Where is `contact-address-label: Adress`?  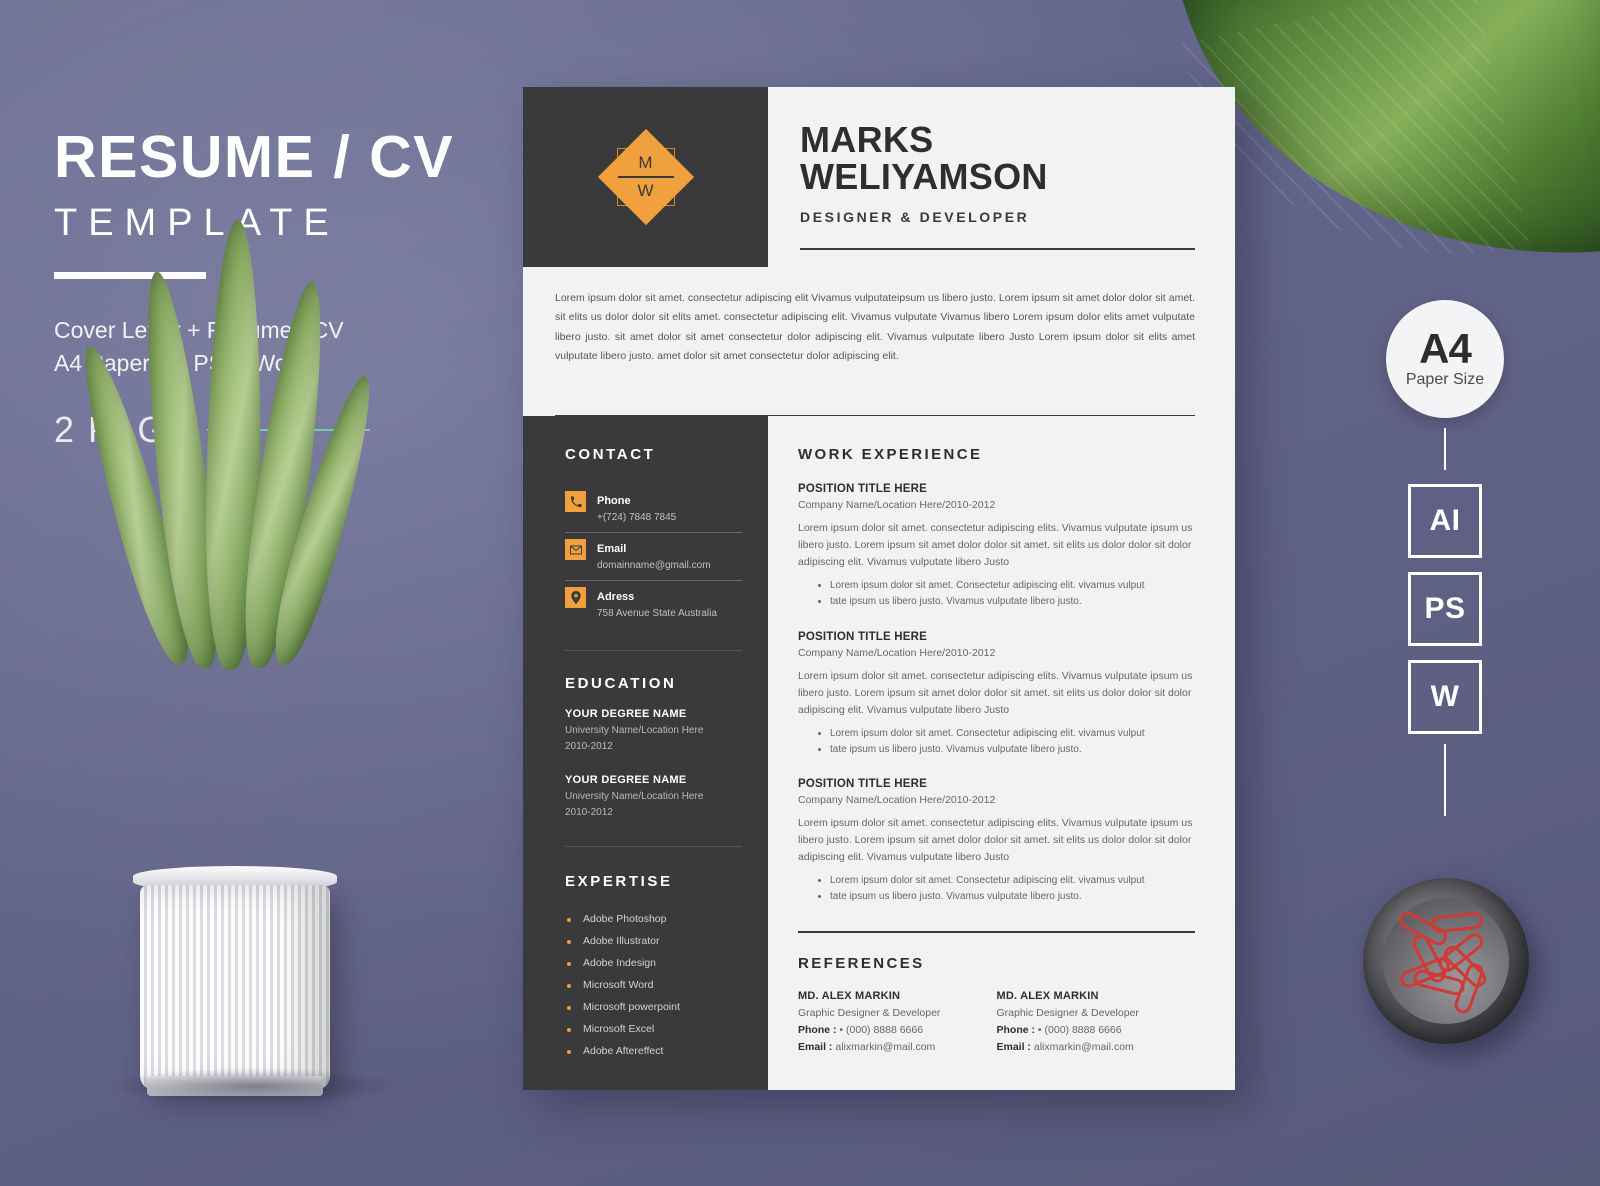
contact-address-label: Adress is located at coordinates (616, 597).